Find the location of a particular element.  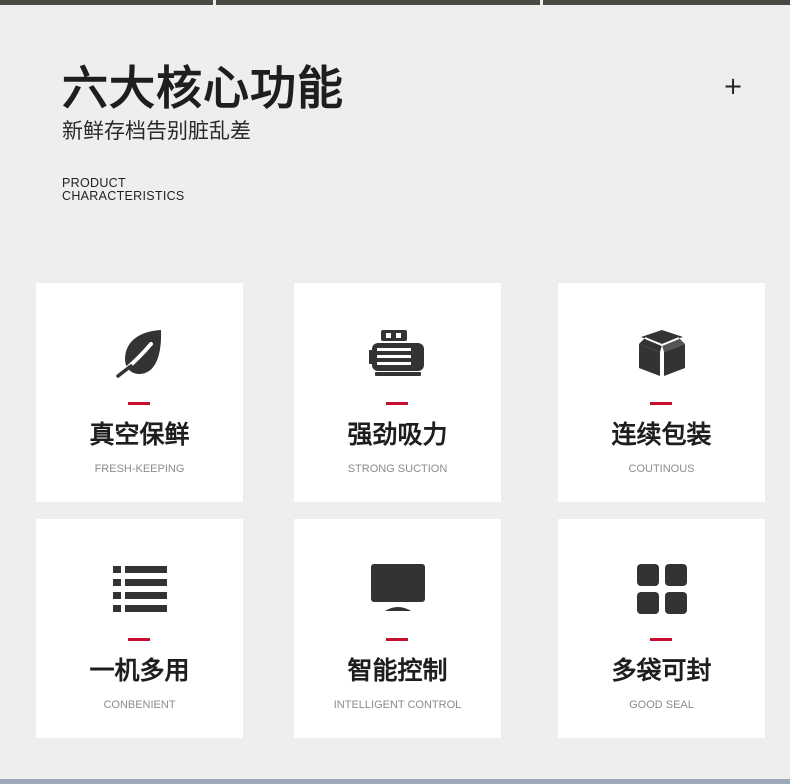

feature-card-convenient: 一机多用 CONBENIENT is located at coordinates (139, 628).